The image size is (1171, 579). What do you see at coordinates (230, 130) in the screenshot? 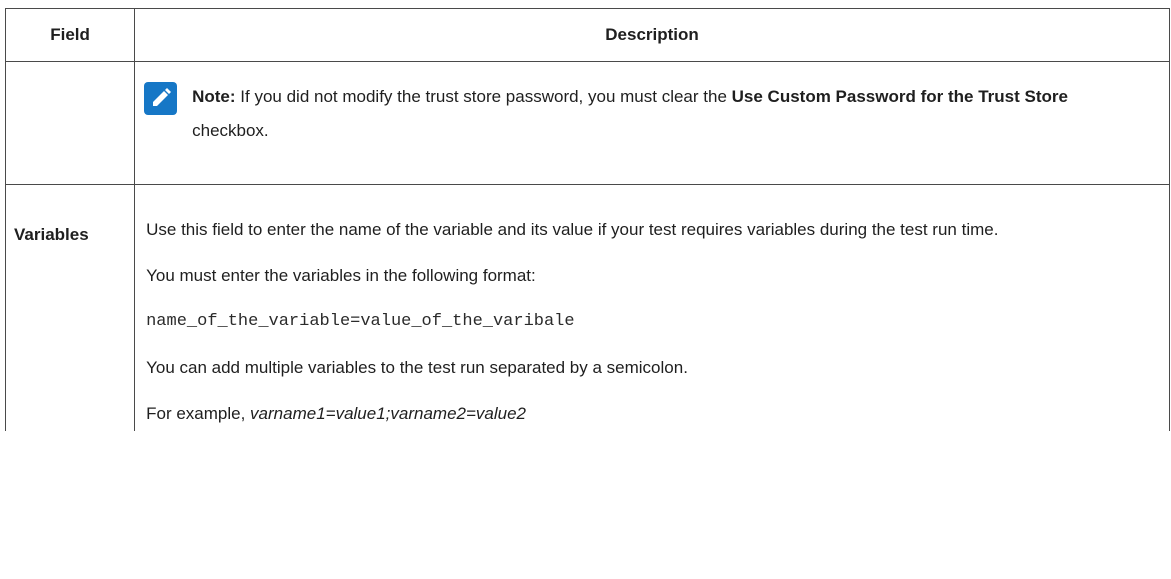
I see `note-text-after: checkbox.` at bounding box center [230, 130].